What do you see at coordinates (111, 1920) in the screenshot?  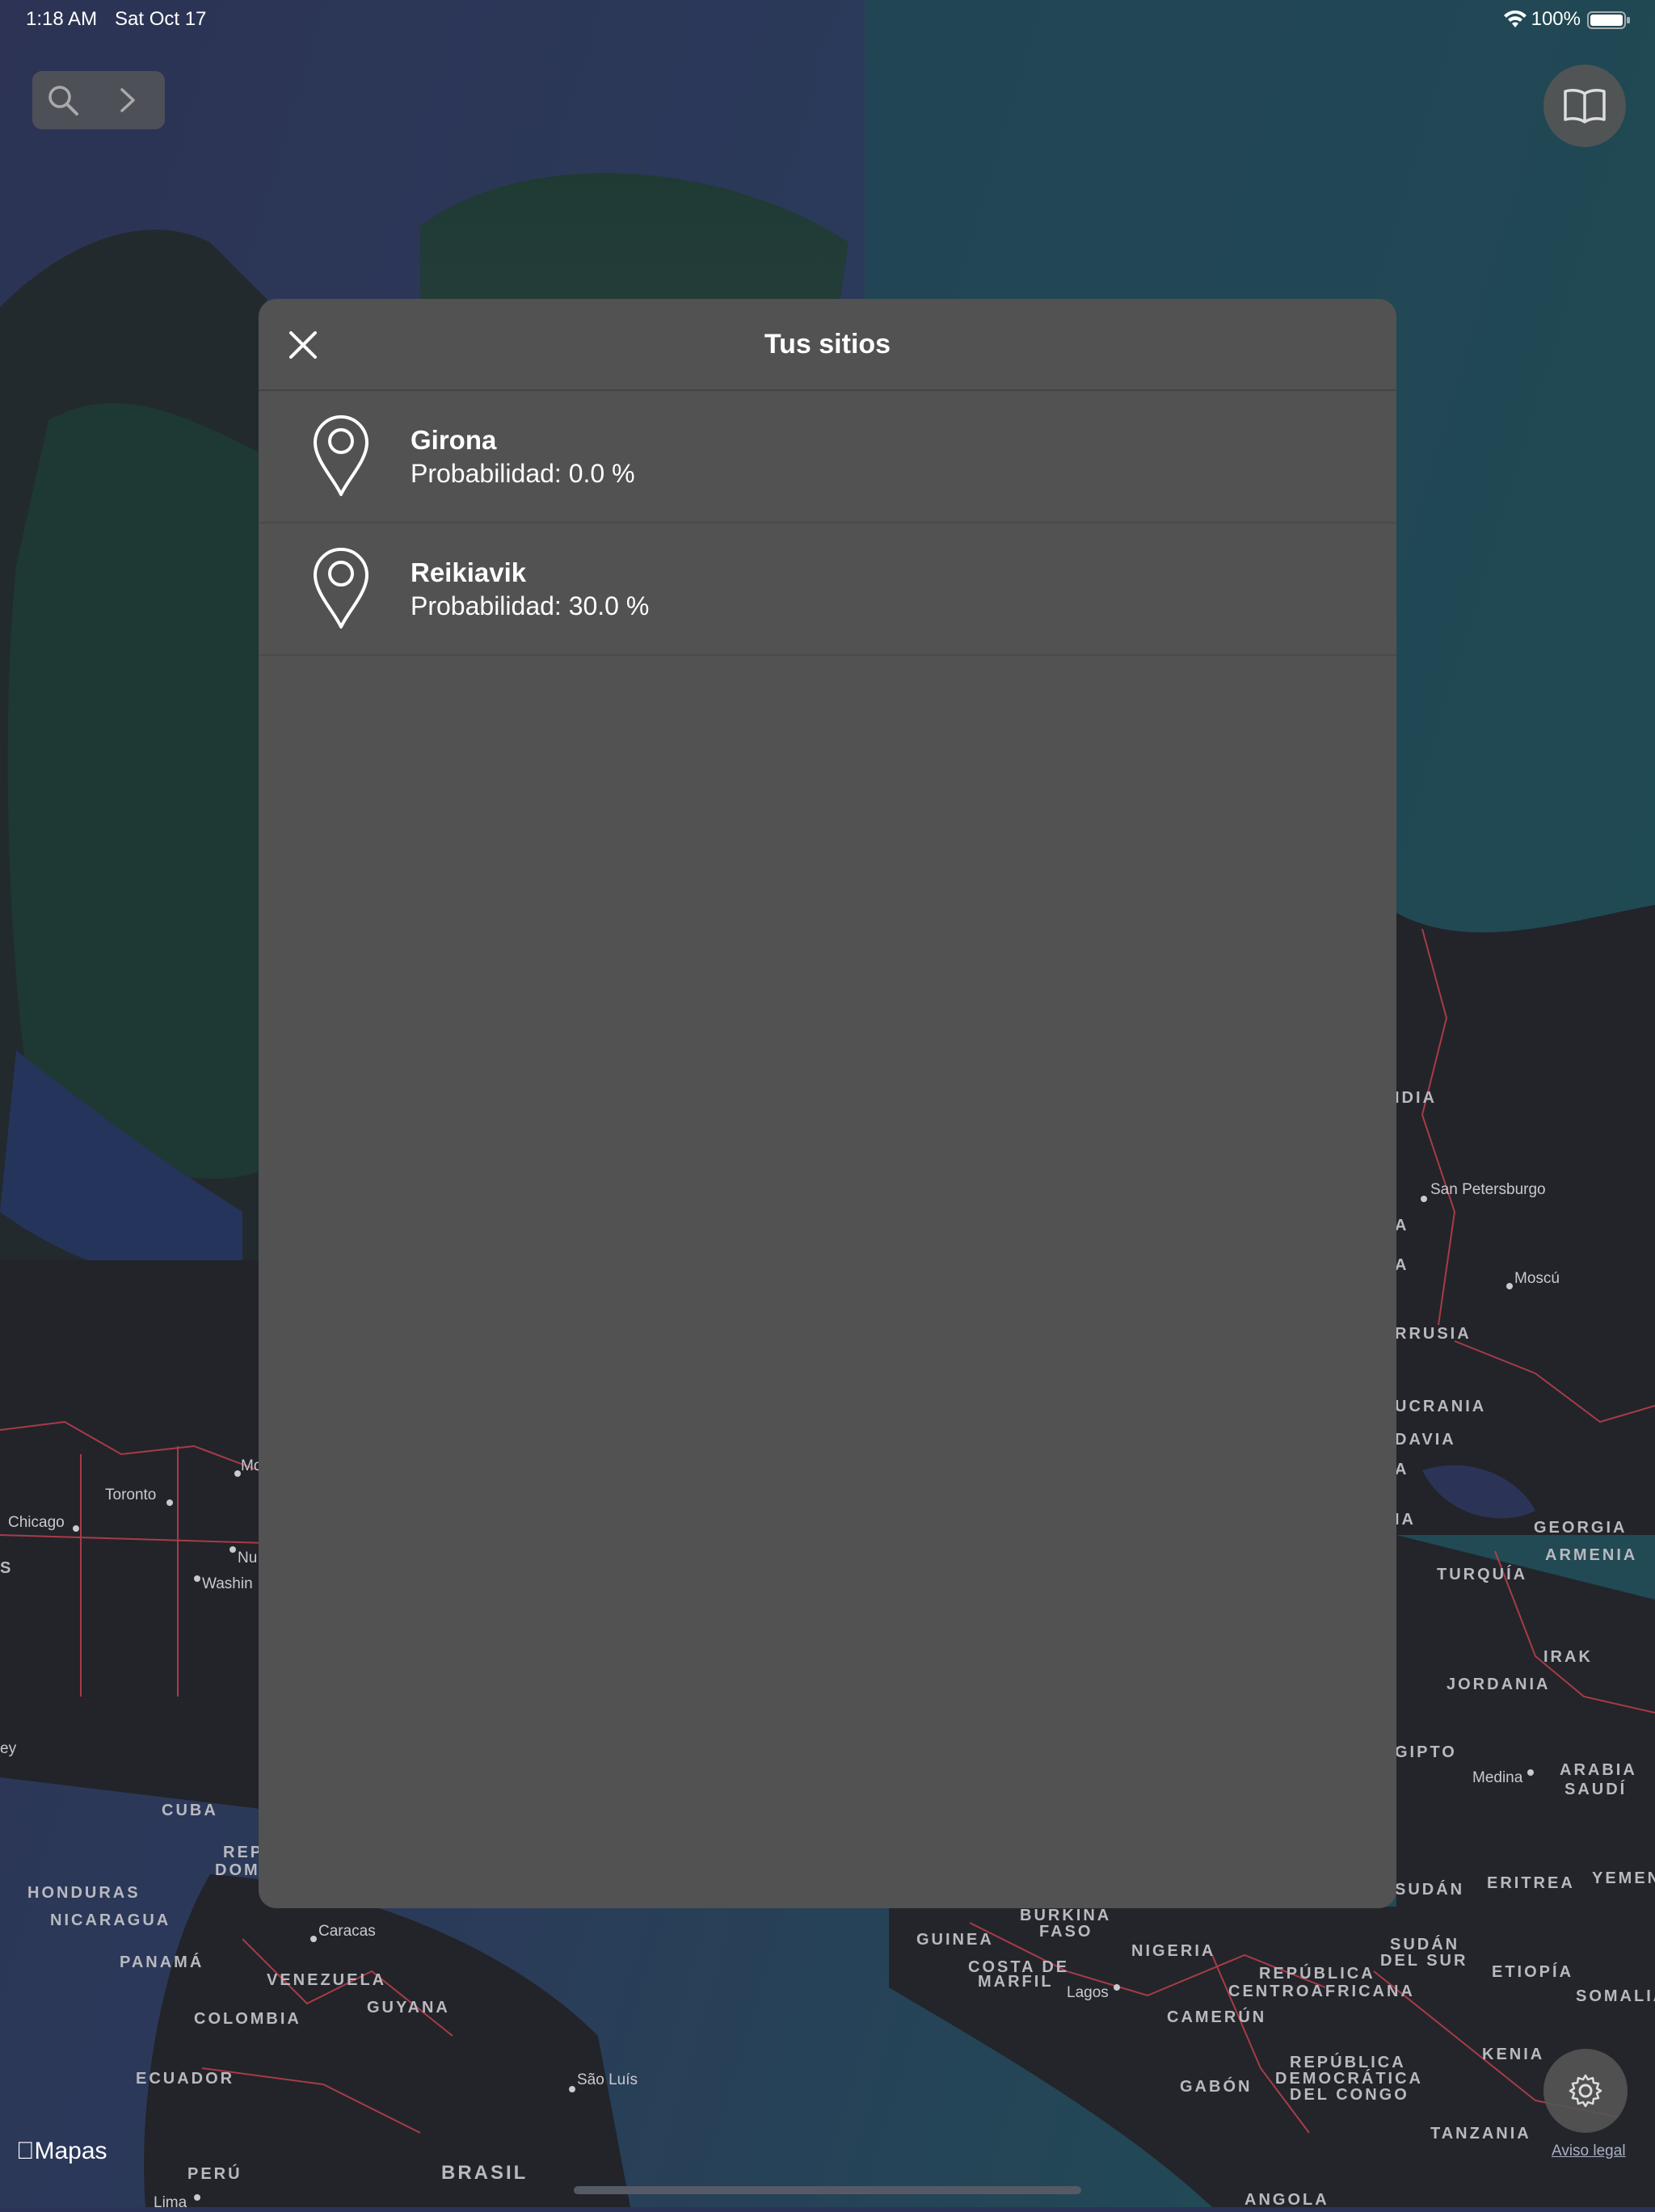 I see `map-label-country: NICARAGUA` at bounding box center [111, 1920].